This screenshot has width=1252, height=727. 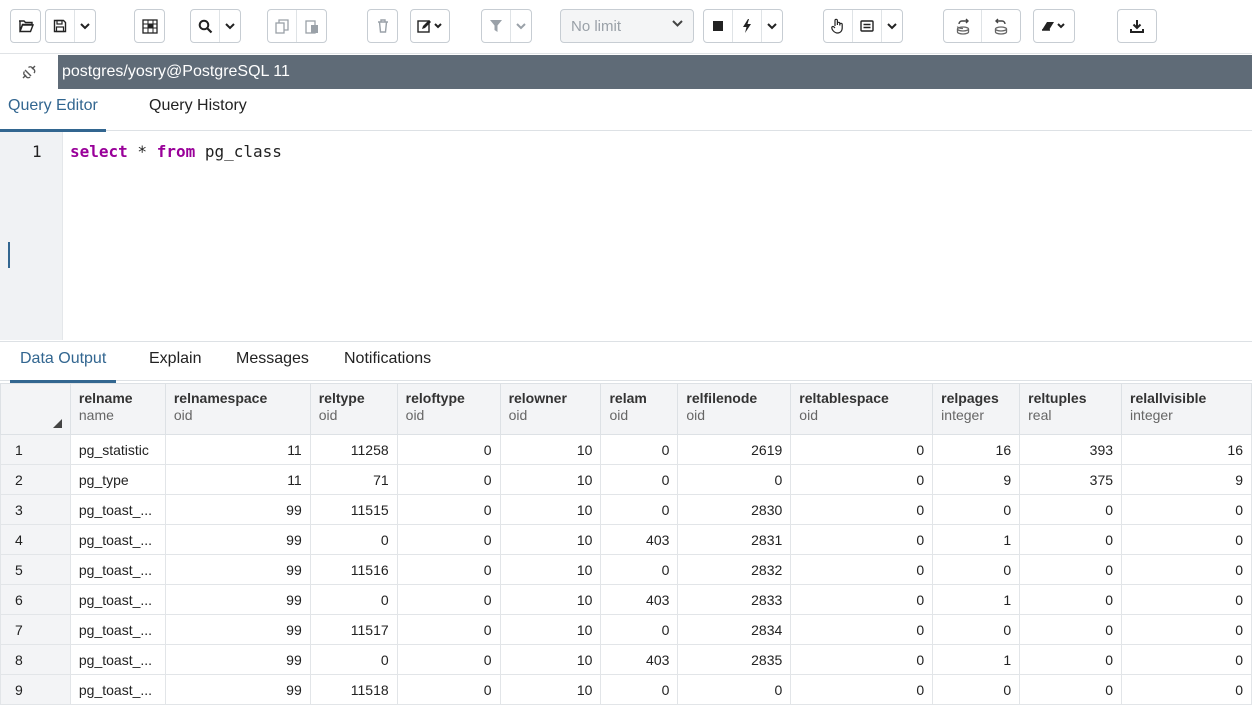 I want to click on open-file-button, so click(x=25, y=26).